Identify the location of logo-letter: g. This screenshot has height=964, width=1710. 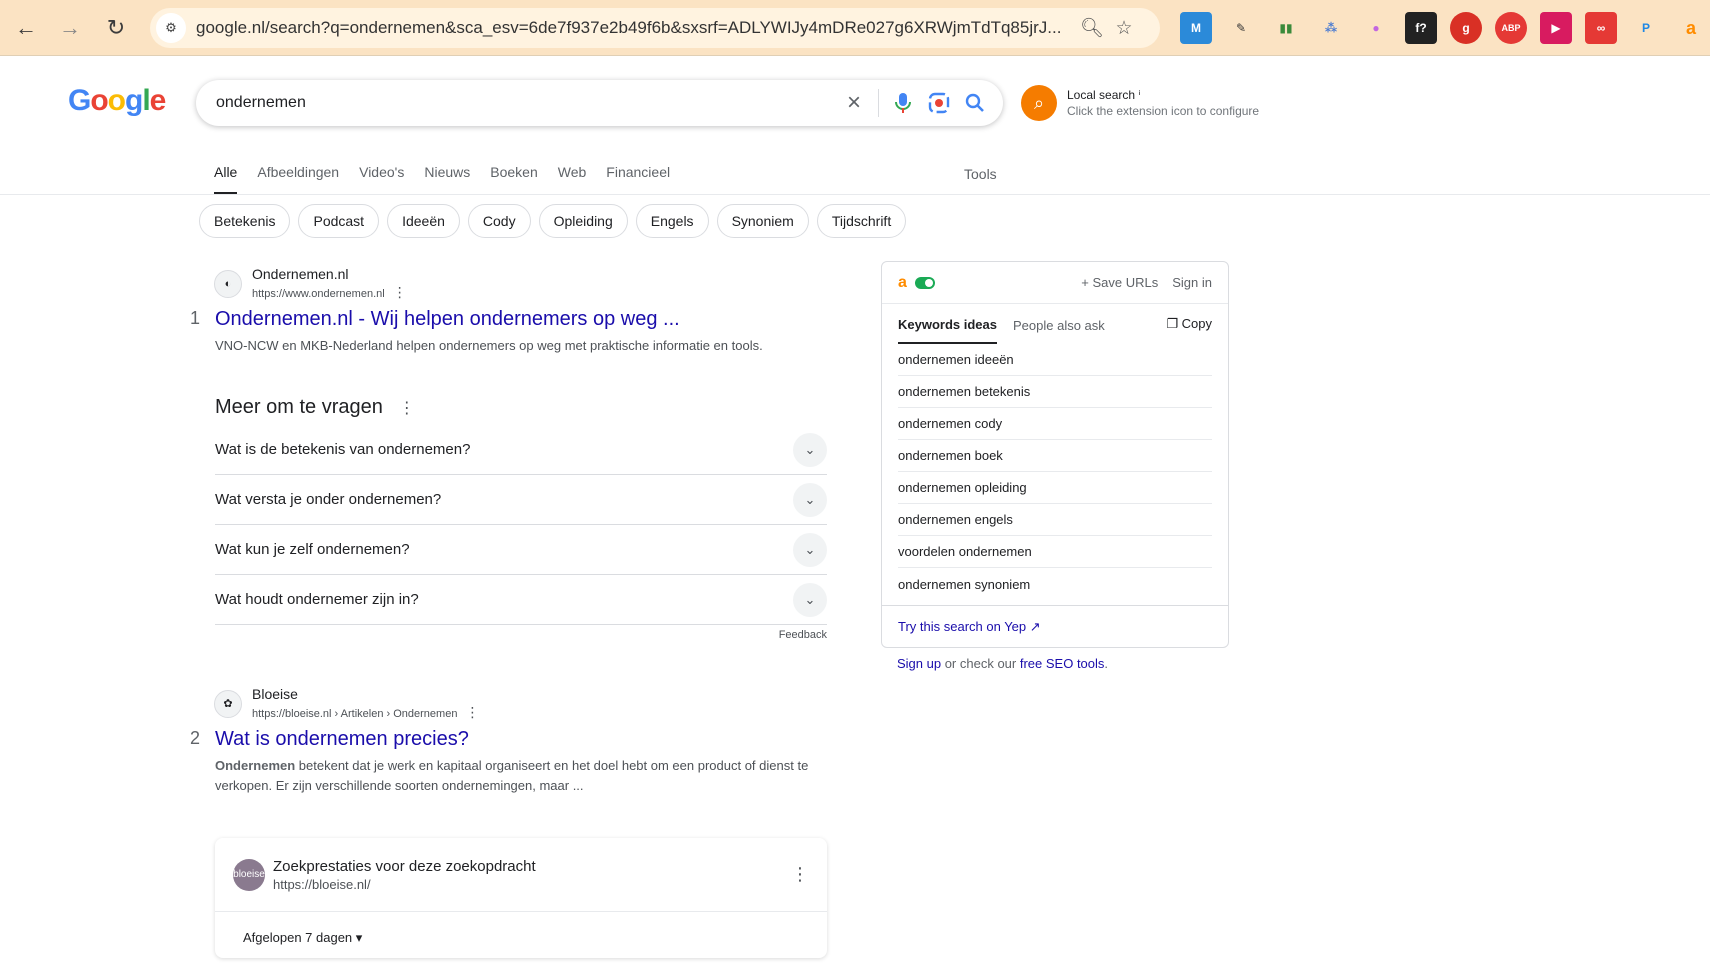
(134, 100).